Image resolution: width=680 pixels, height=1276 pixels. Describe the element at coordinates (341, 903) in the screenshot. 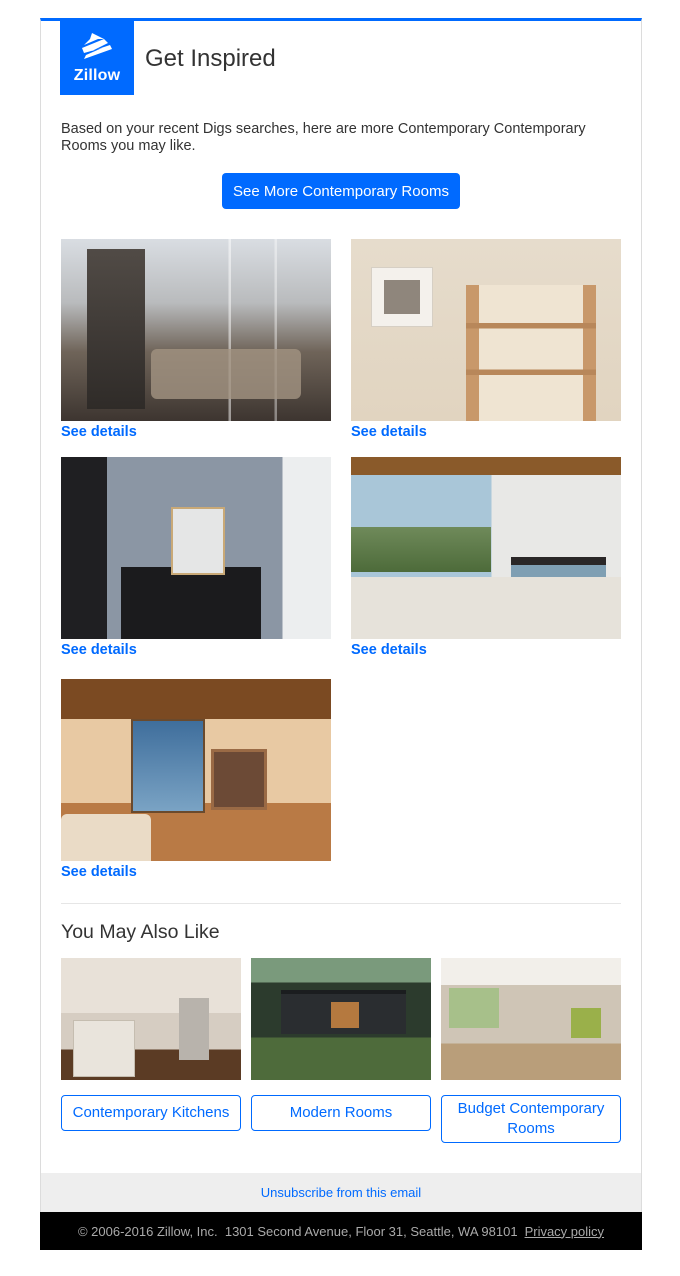

I see `section-divider` at that location.